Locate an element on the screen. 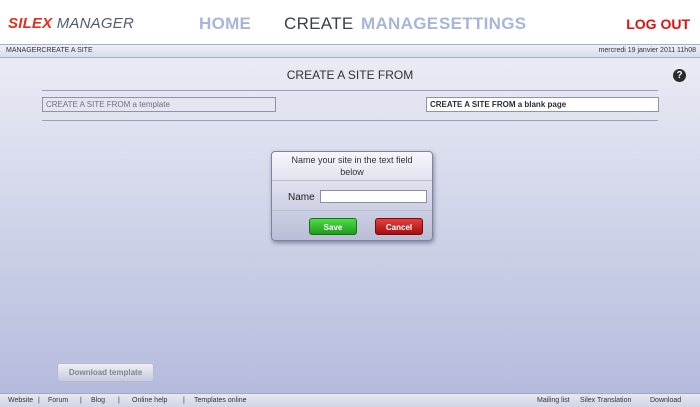 This screenshot has width=700, height=407. footer-link-download: Download is located at coordinates (665, 400).